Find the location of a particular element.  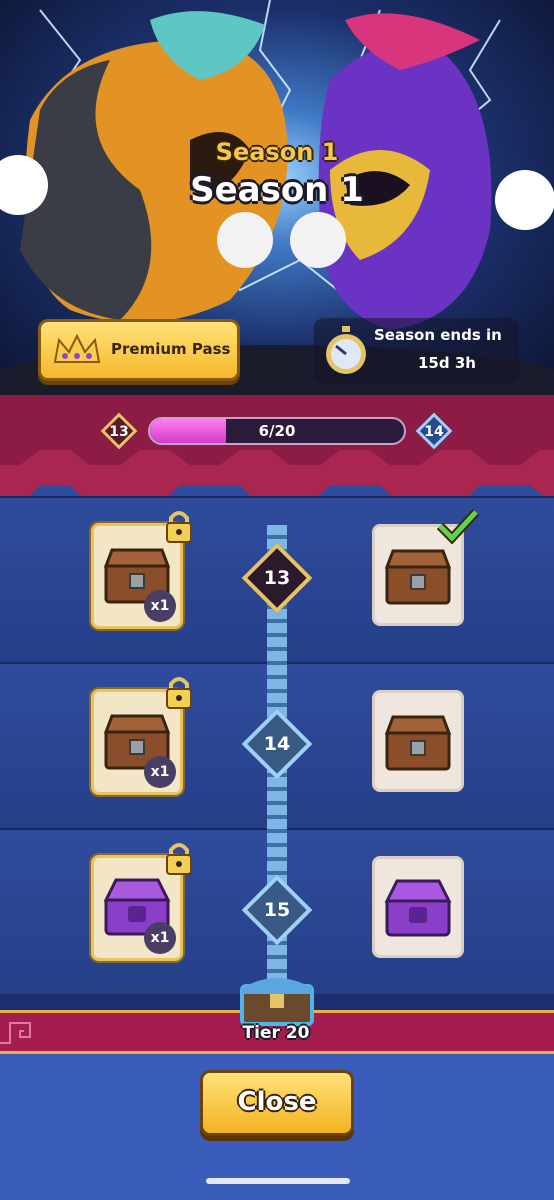

tier-number: 15 is located at coordinates (277, 910).